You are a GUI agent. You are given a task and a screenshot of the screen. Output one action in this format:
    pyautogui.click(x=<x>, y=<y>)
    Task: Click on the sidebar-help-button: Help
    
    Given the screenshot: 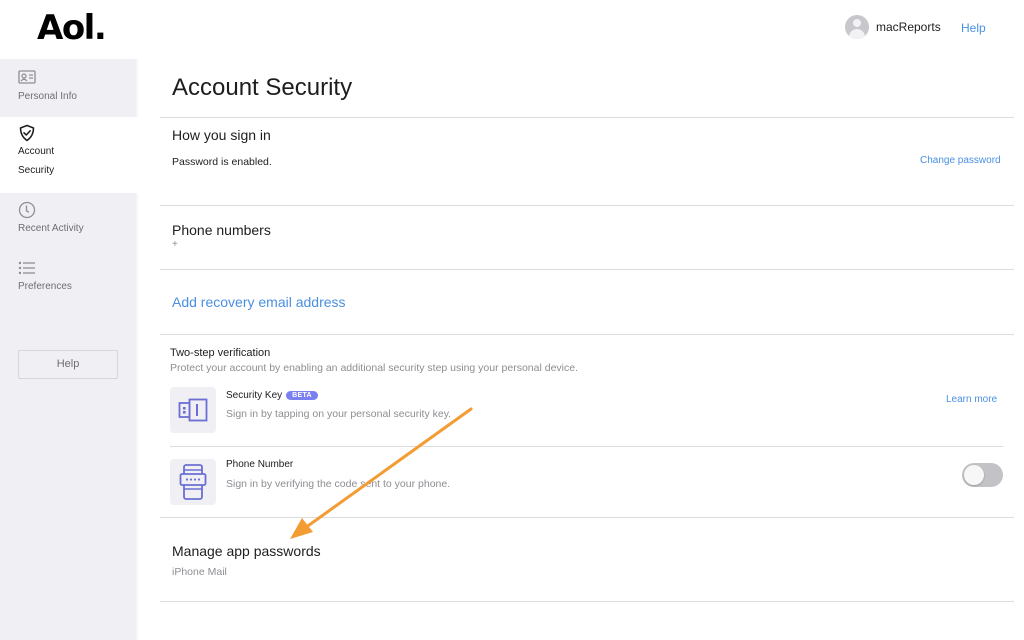 What is the action you would take?
    pyautogui.click(x=68, y=364)
    